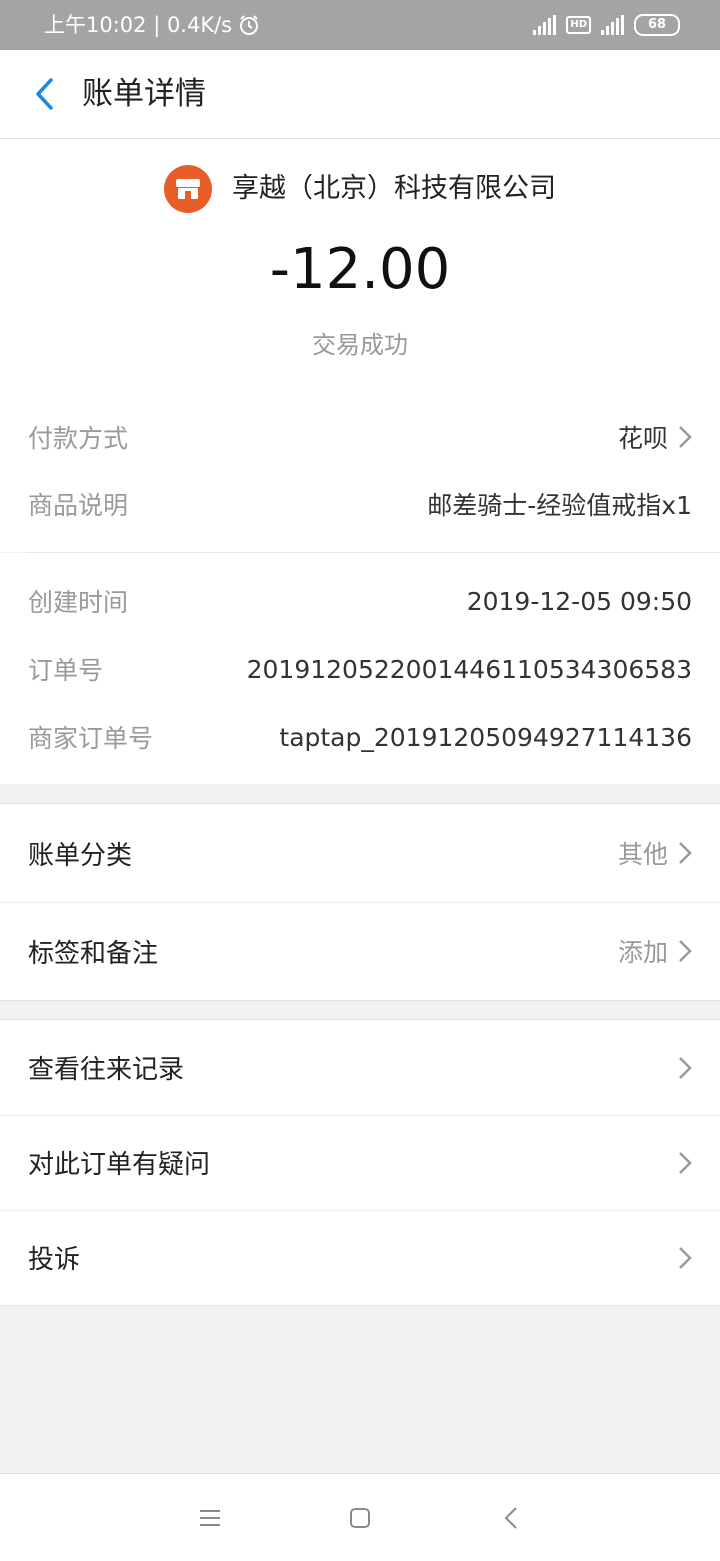 This screenshot has height=1561, width=720. I want to click on list-item-right: 其他, so click(655, 853).